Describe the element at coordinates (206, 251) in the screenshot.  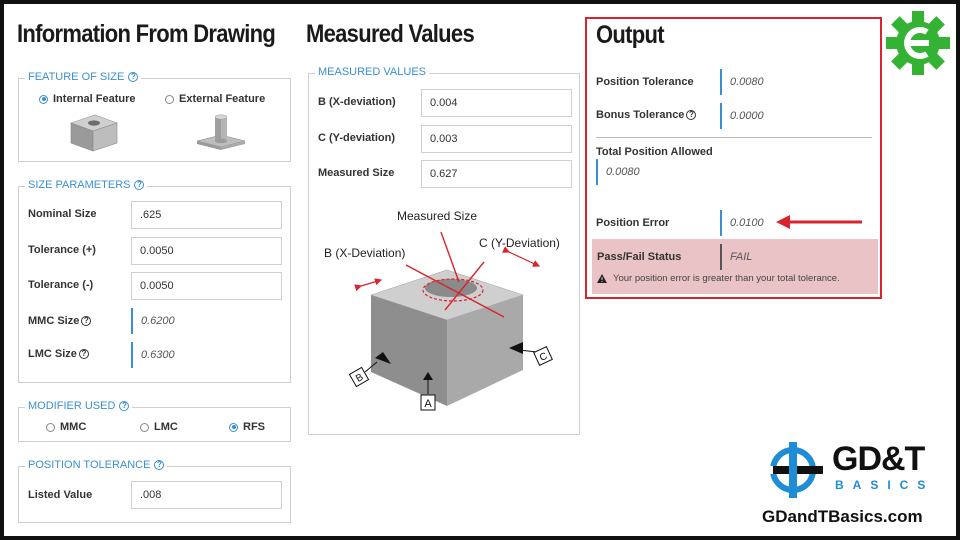
I see `tolerance-plus-input: 0.0050` at that location.